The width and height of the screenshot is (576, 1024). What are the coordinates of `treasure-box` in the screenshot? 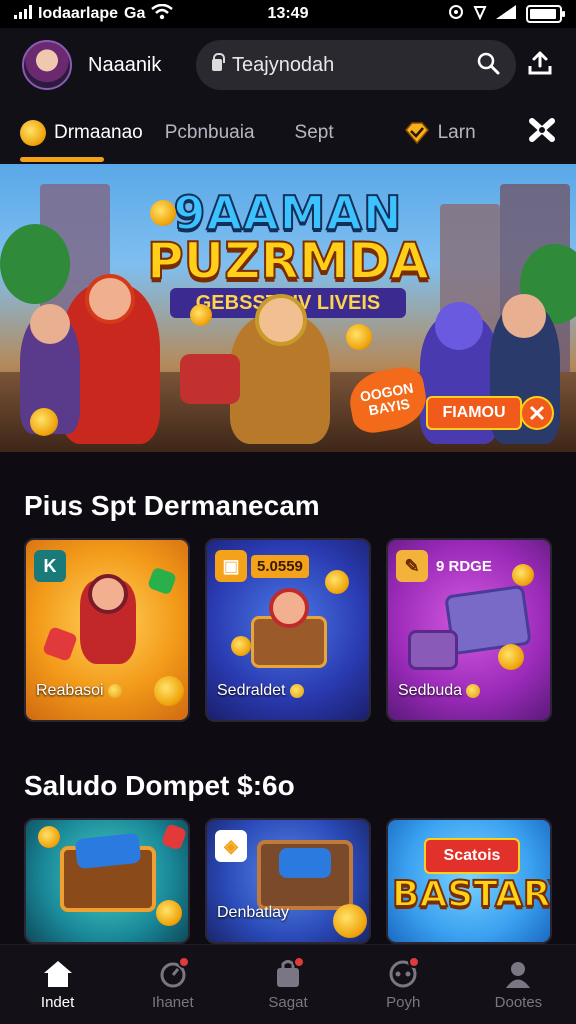 It's located at (433, 650).